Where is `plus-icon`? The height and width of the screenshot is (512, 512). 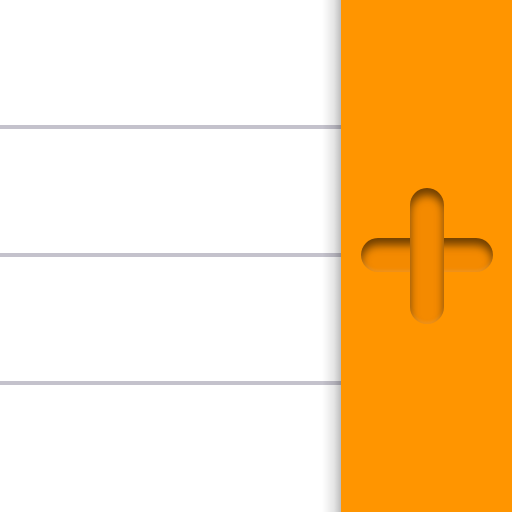 plus-icon is located at coordinates (427, 256).